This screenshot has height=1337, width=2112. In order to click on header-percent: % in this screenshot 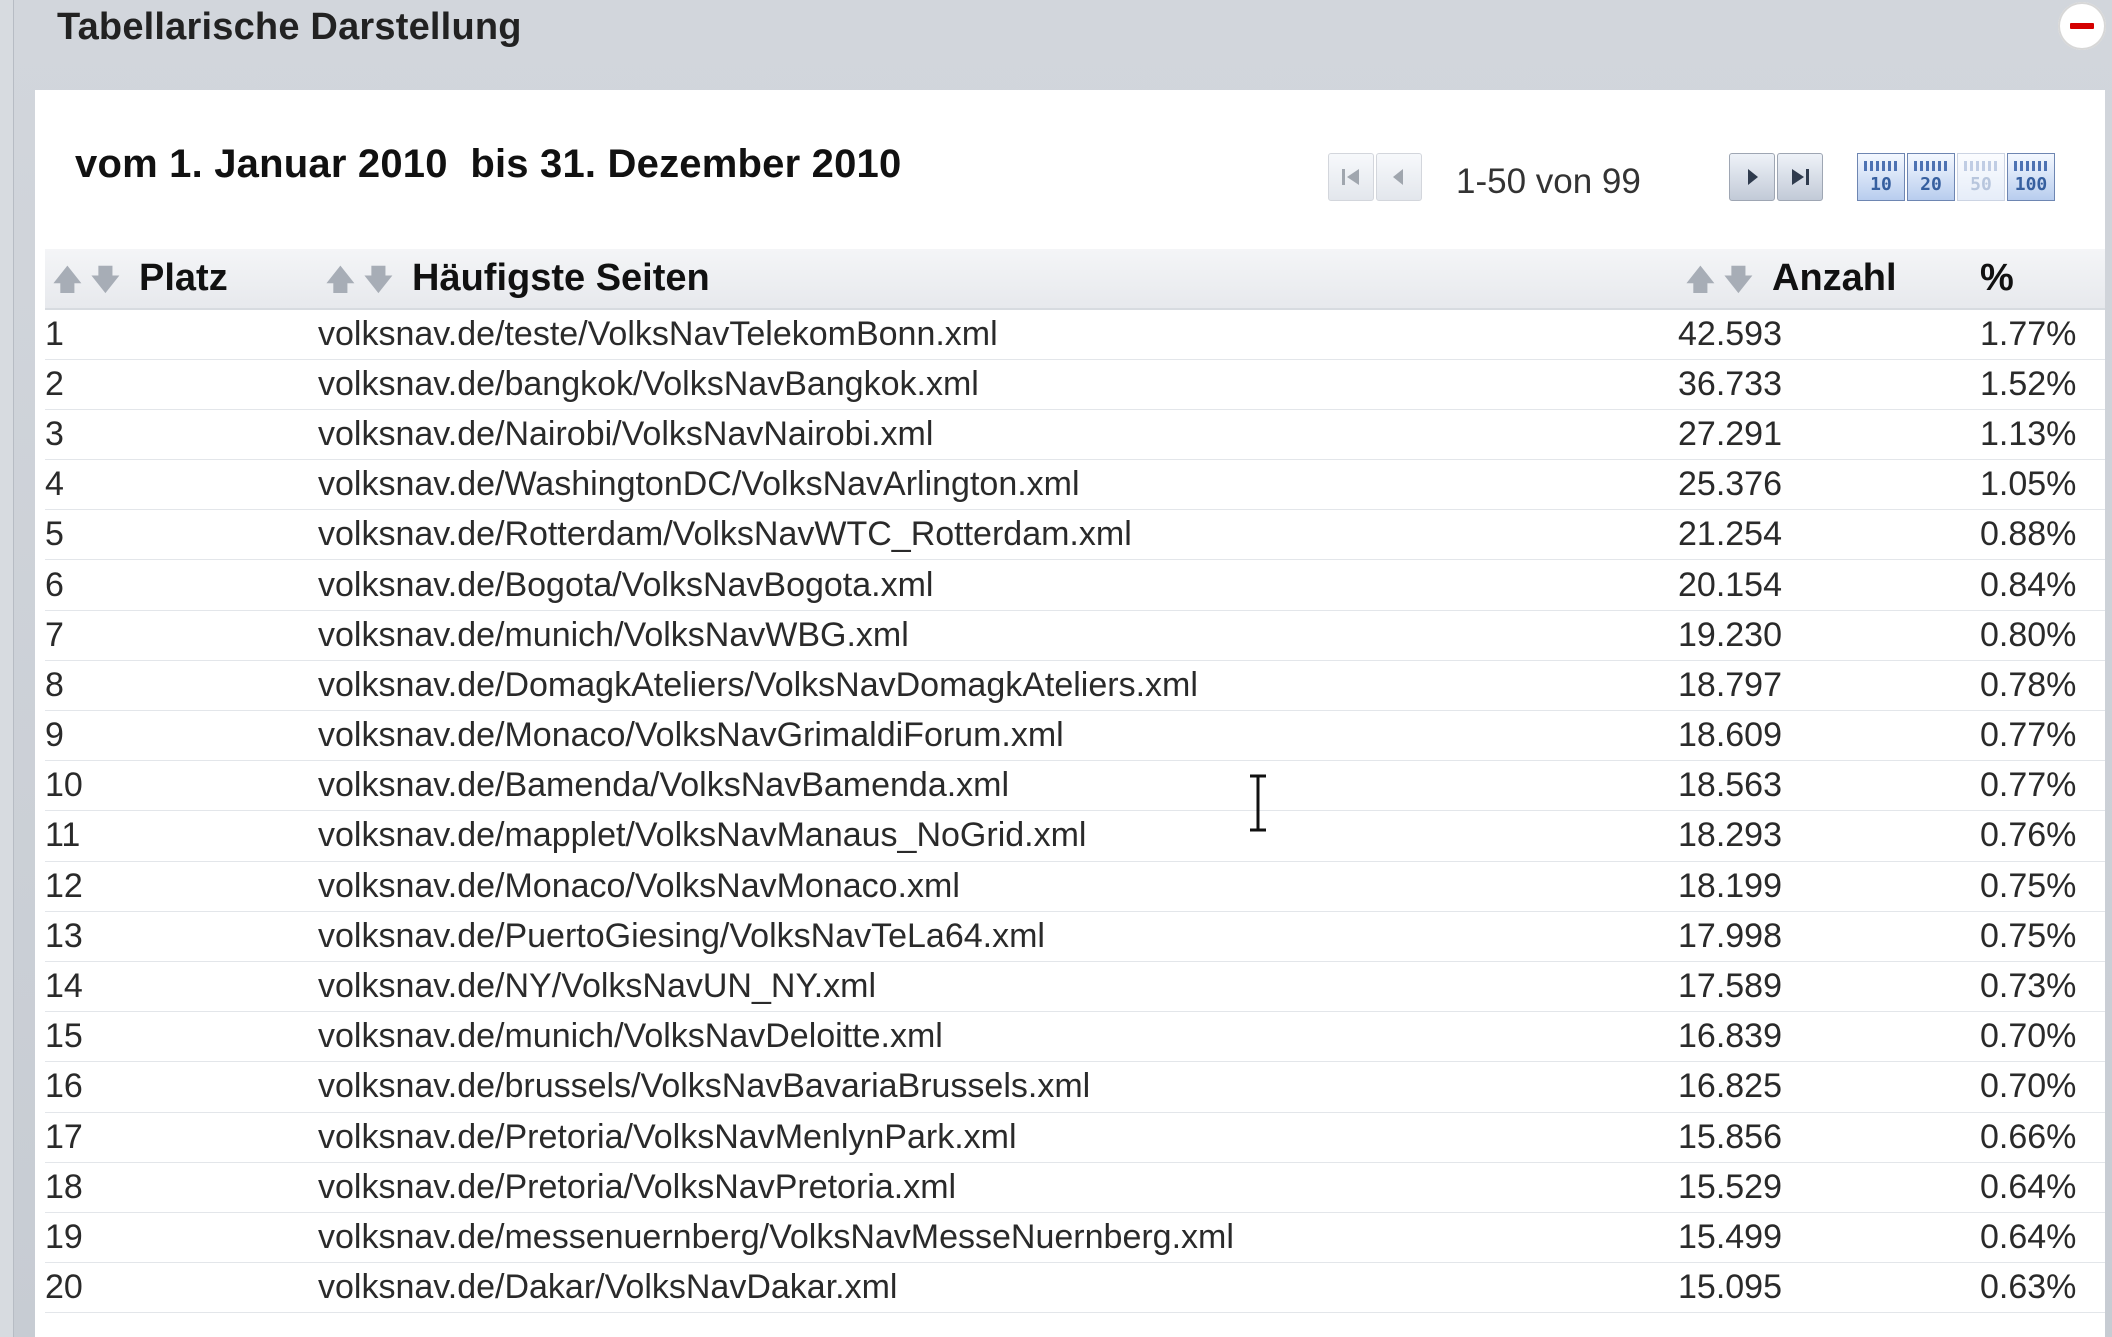, I will do `click(2042, 279)`.